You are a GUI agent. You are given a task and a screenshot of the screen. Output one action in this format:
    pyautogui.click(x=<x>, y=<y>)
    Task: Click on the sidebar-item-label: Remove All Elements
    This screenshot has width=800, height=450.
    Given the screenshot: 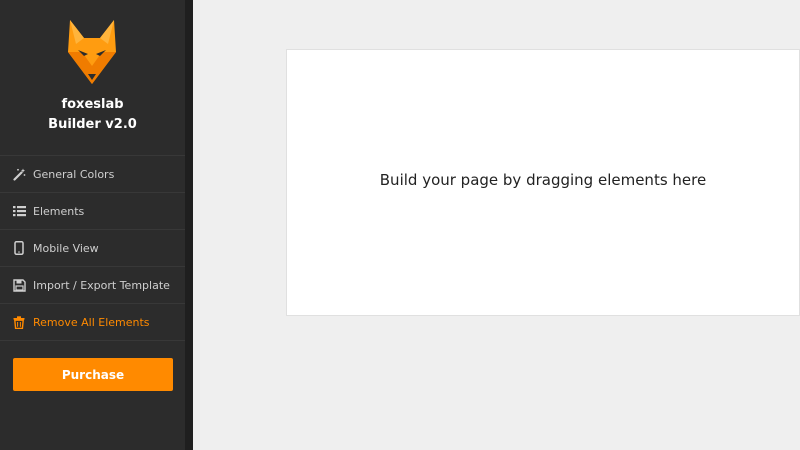 What is the action you would take?
    pyautogui.click(x=91, y=322)
    